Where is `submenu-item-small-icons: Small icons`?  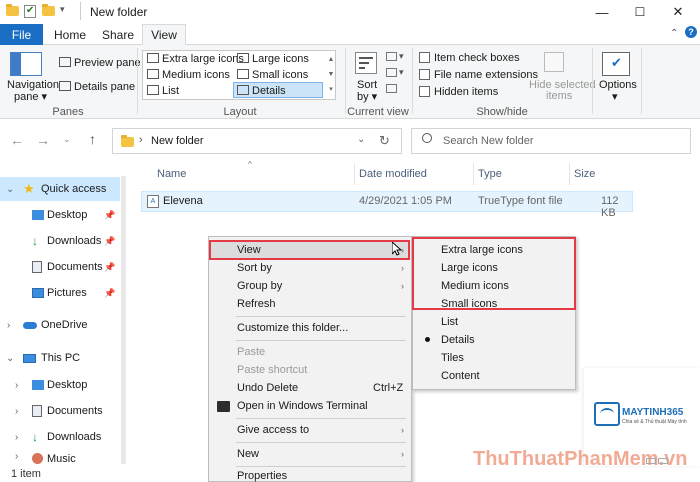
submenu-item-small-icons: Small icons is located at coordinates (494, 304).